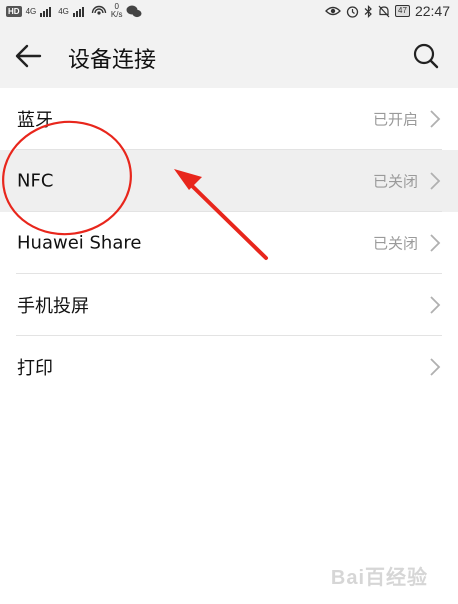  Describe the element at coordinates (63, 11) in the screenshot. I see `signal-label-2: 4G` at that location.